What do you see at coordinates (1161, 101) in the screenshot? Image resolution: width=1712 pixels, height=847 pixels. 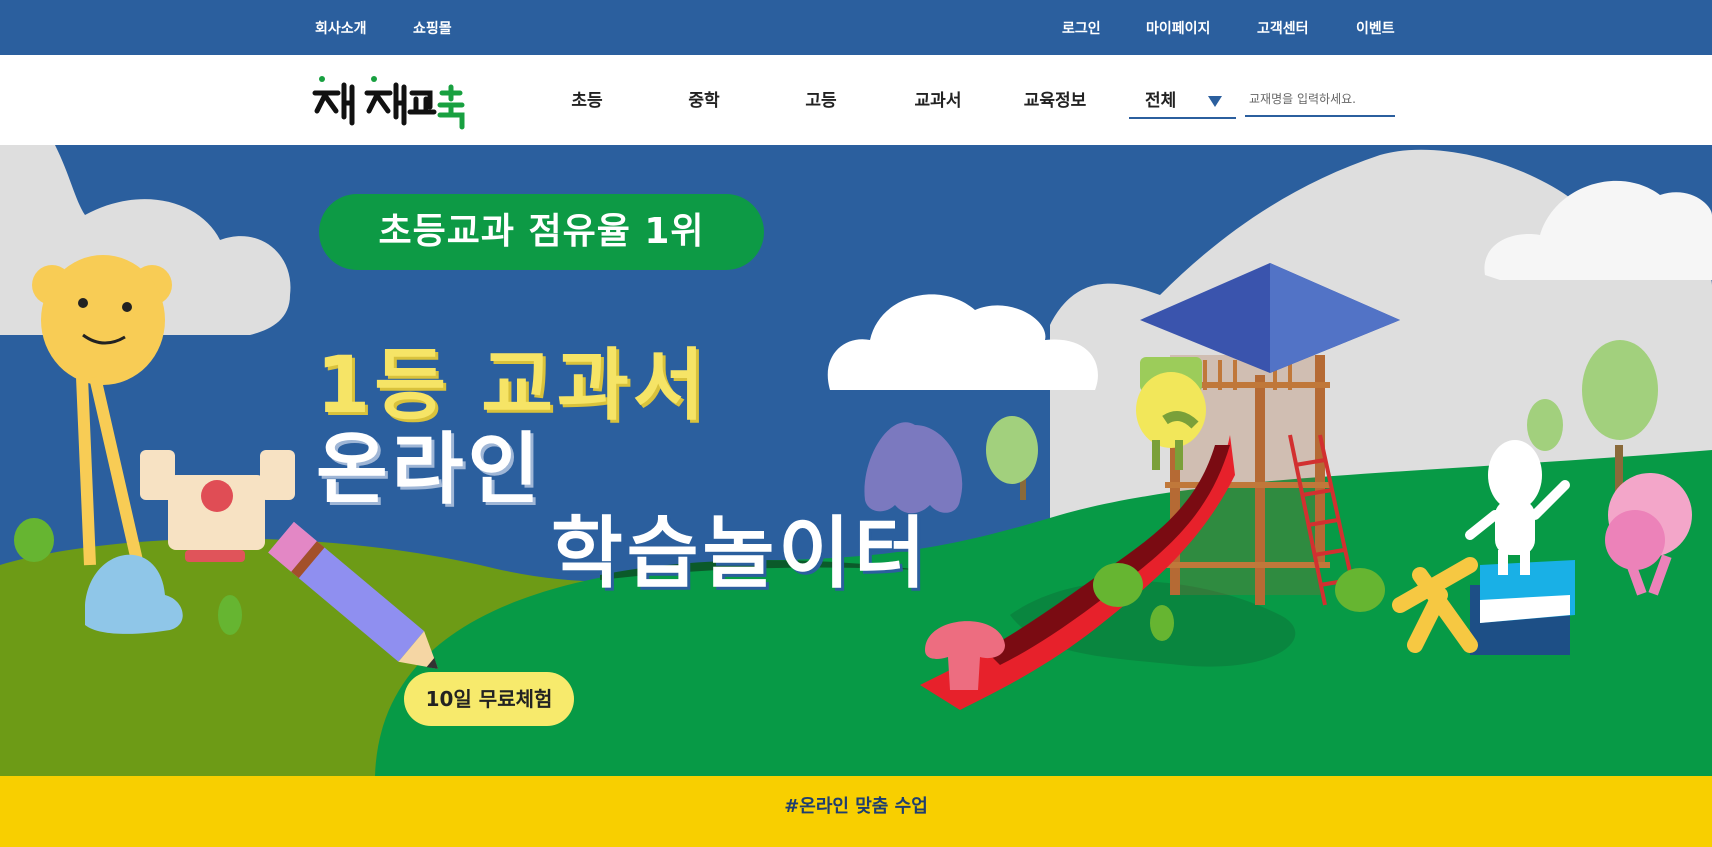 I see `category-select-value: 전체` at bounding box center [1161, 101].